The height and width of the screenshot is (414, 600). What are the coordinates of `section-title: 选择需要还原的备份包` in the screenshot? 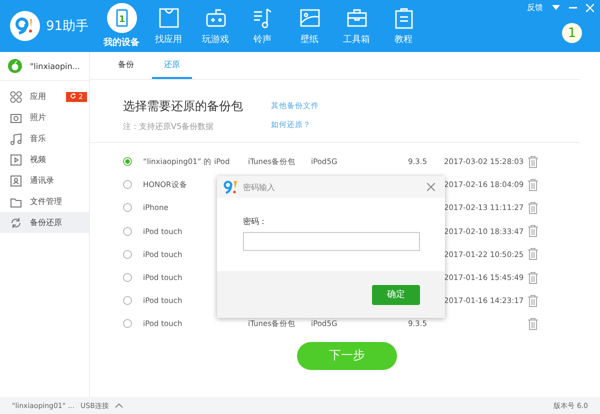 It's located at (183, 106).